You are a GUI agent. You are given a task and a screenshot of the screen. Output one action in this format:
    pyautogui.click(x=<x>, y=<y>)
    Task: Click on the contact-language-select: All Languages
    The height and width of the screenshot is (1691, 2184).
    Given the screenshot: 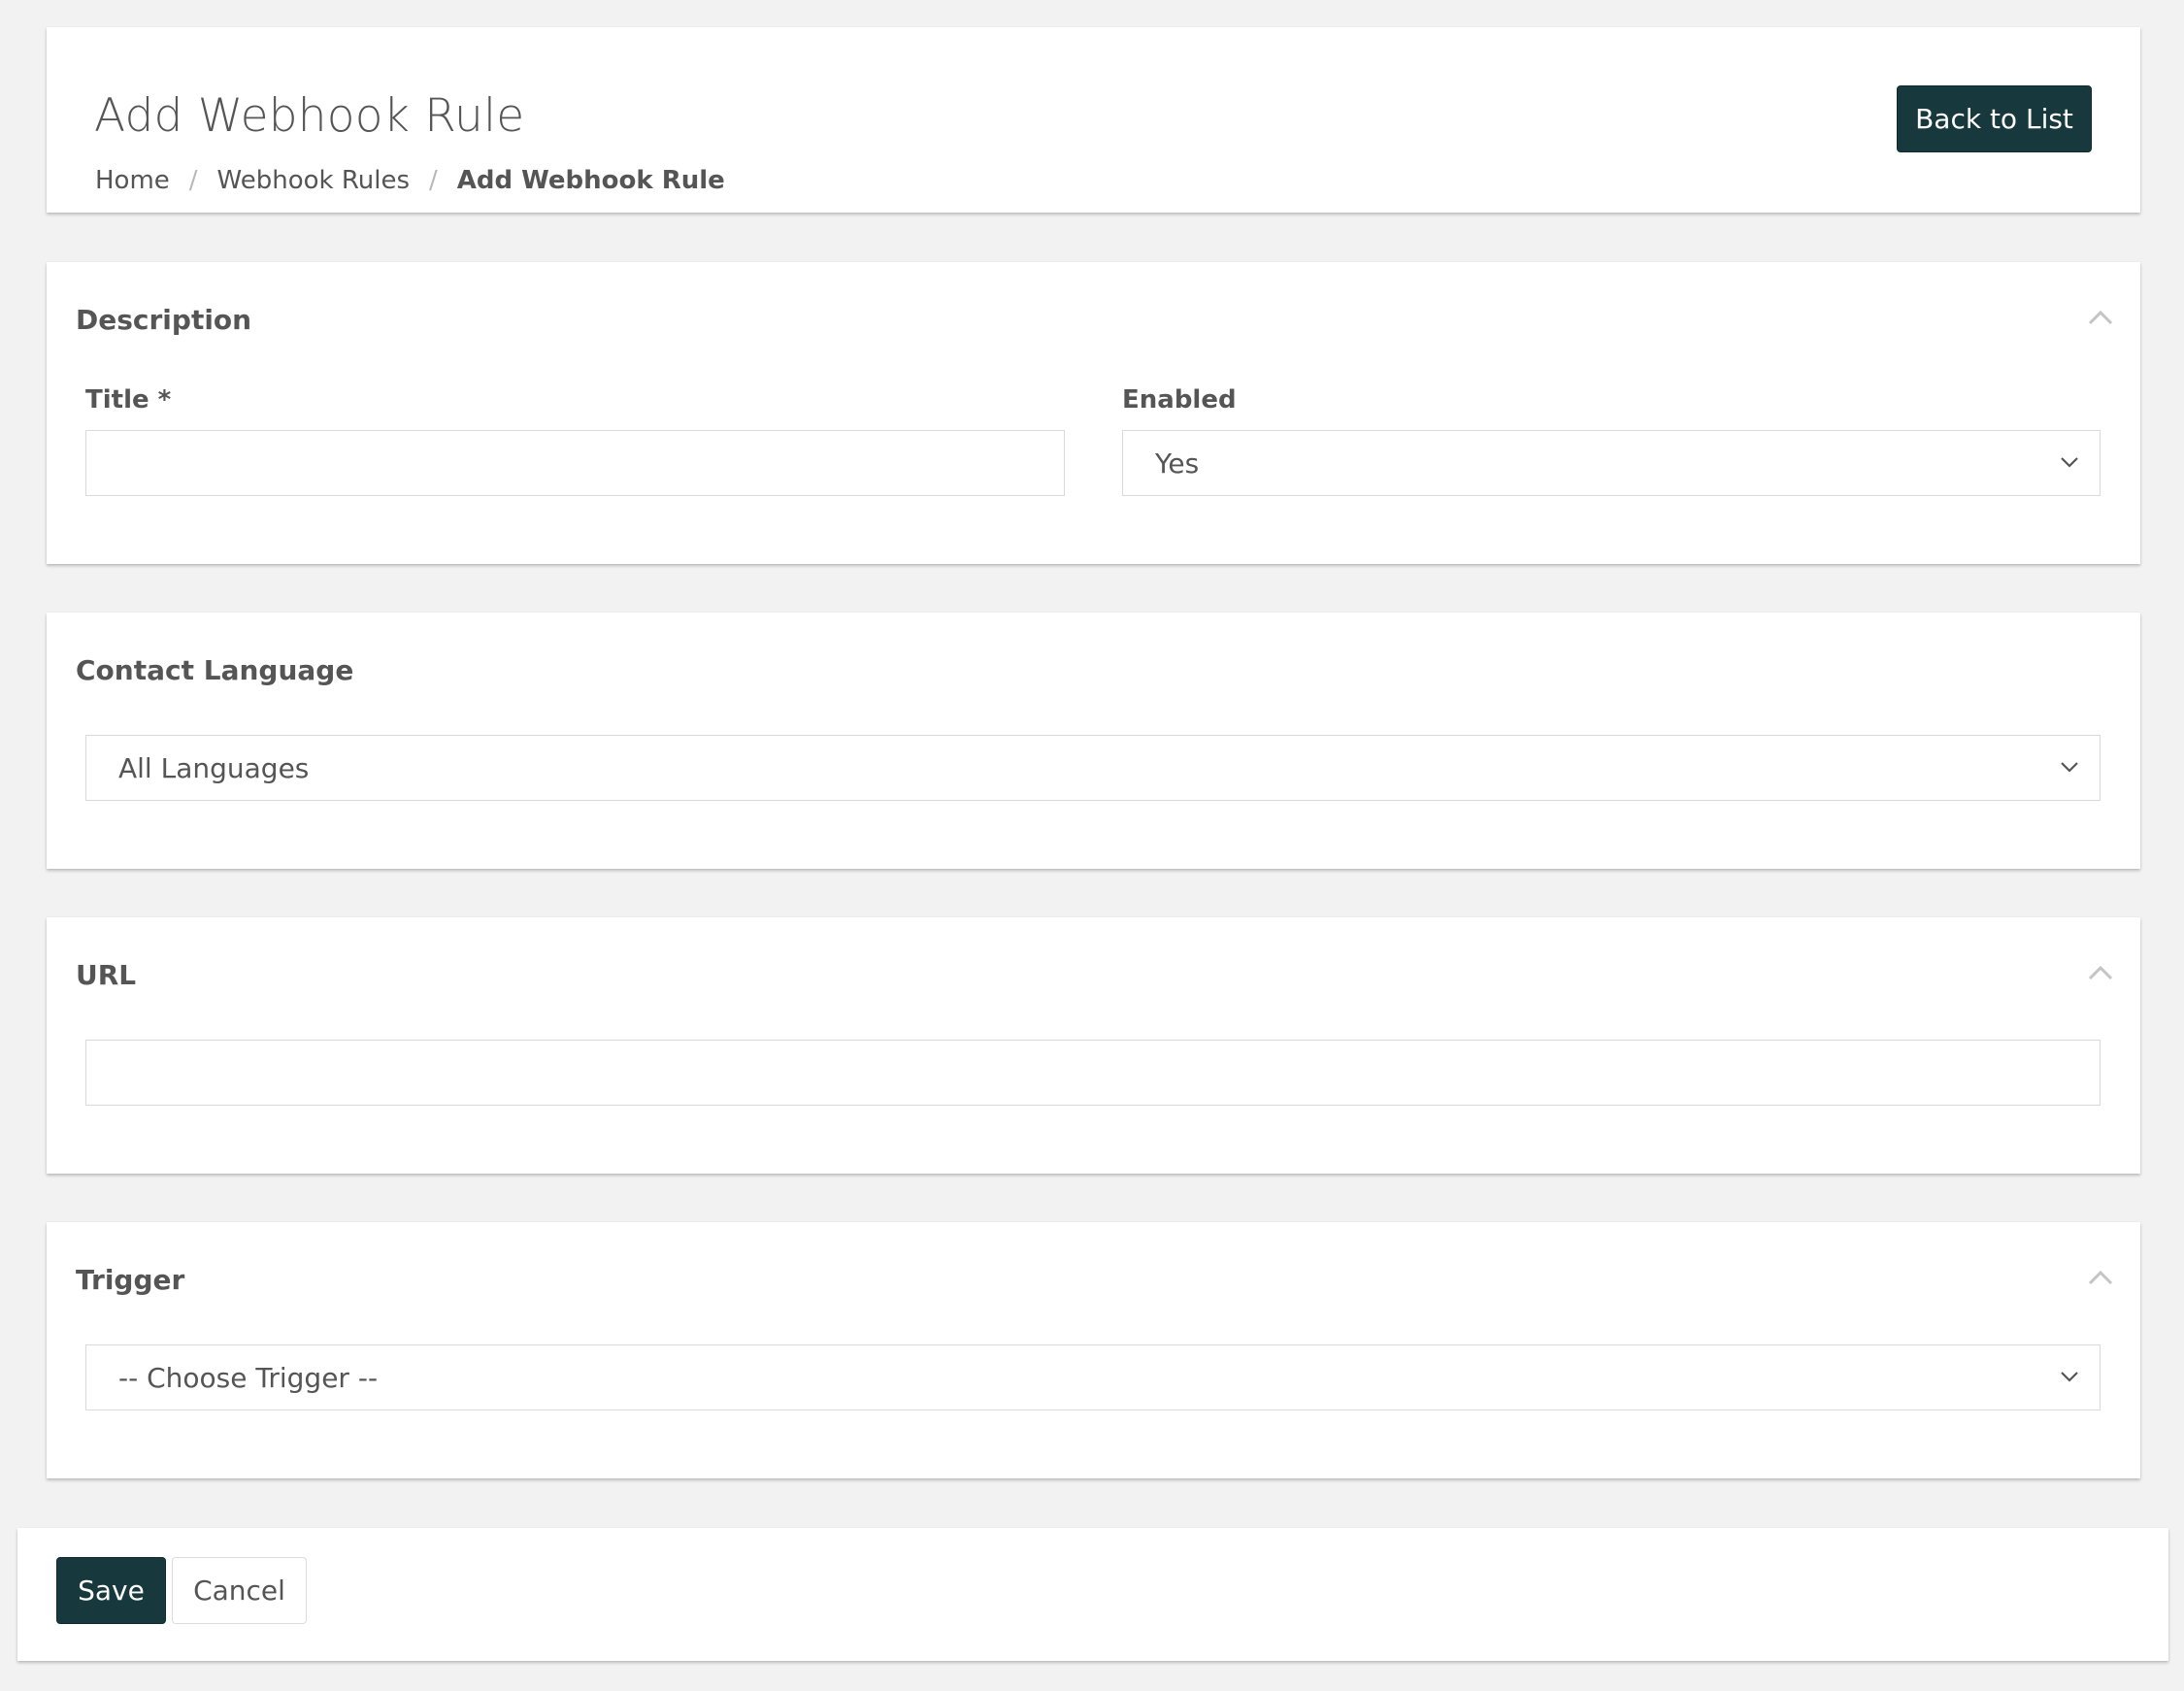 What is the action you would take?
    pyautogui.click(x=1093, y=768)
    